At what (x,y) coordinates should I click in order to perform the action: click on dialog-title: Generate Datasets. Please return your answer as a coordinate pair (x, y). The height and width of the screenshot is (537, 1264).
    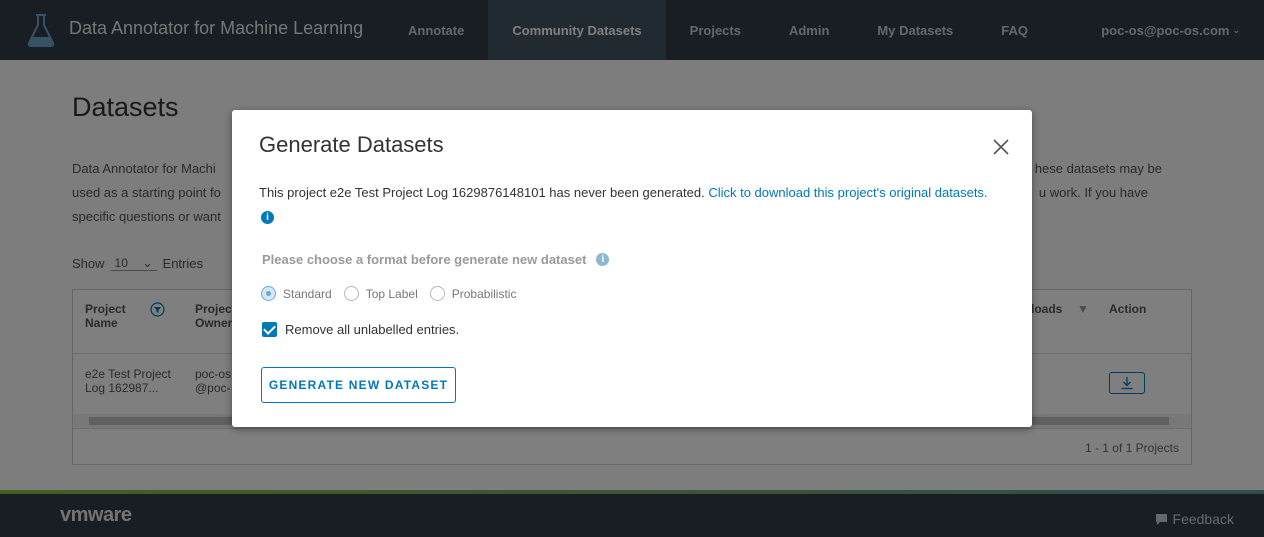
    Looking at the image, I should click on (351, 144).